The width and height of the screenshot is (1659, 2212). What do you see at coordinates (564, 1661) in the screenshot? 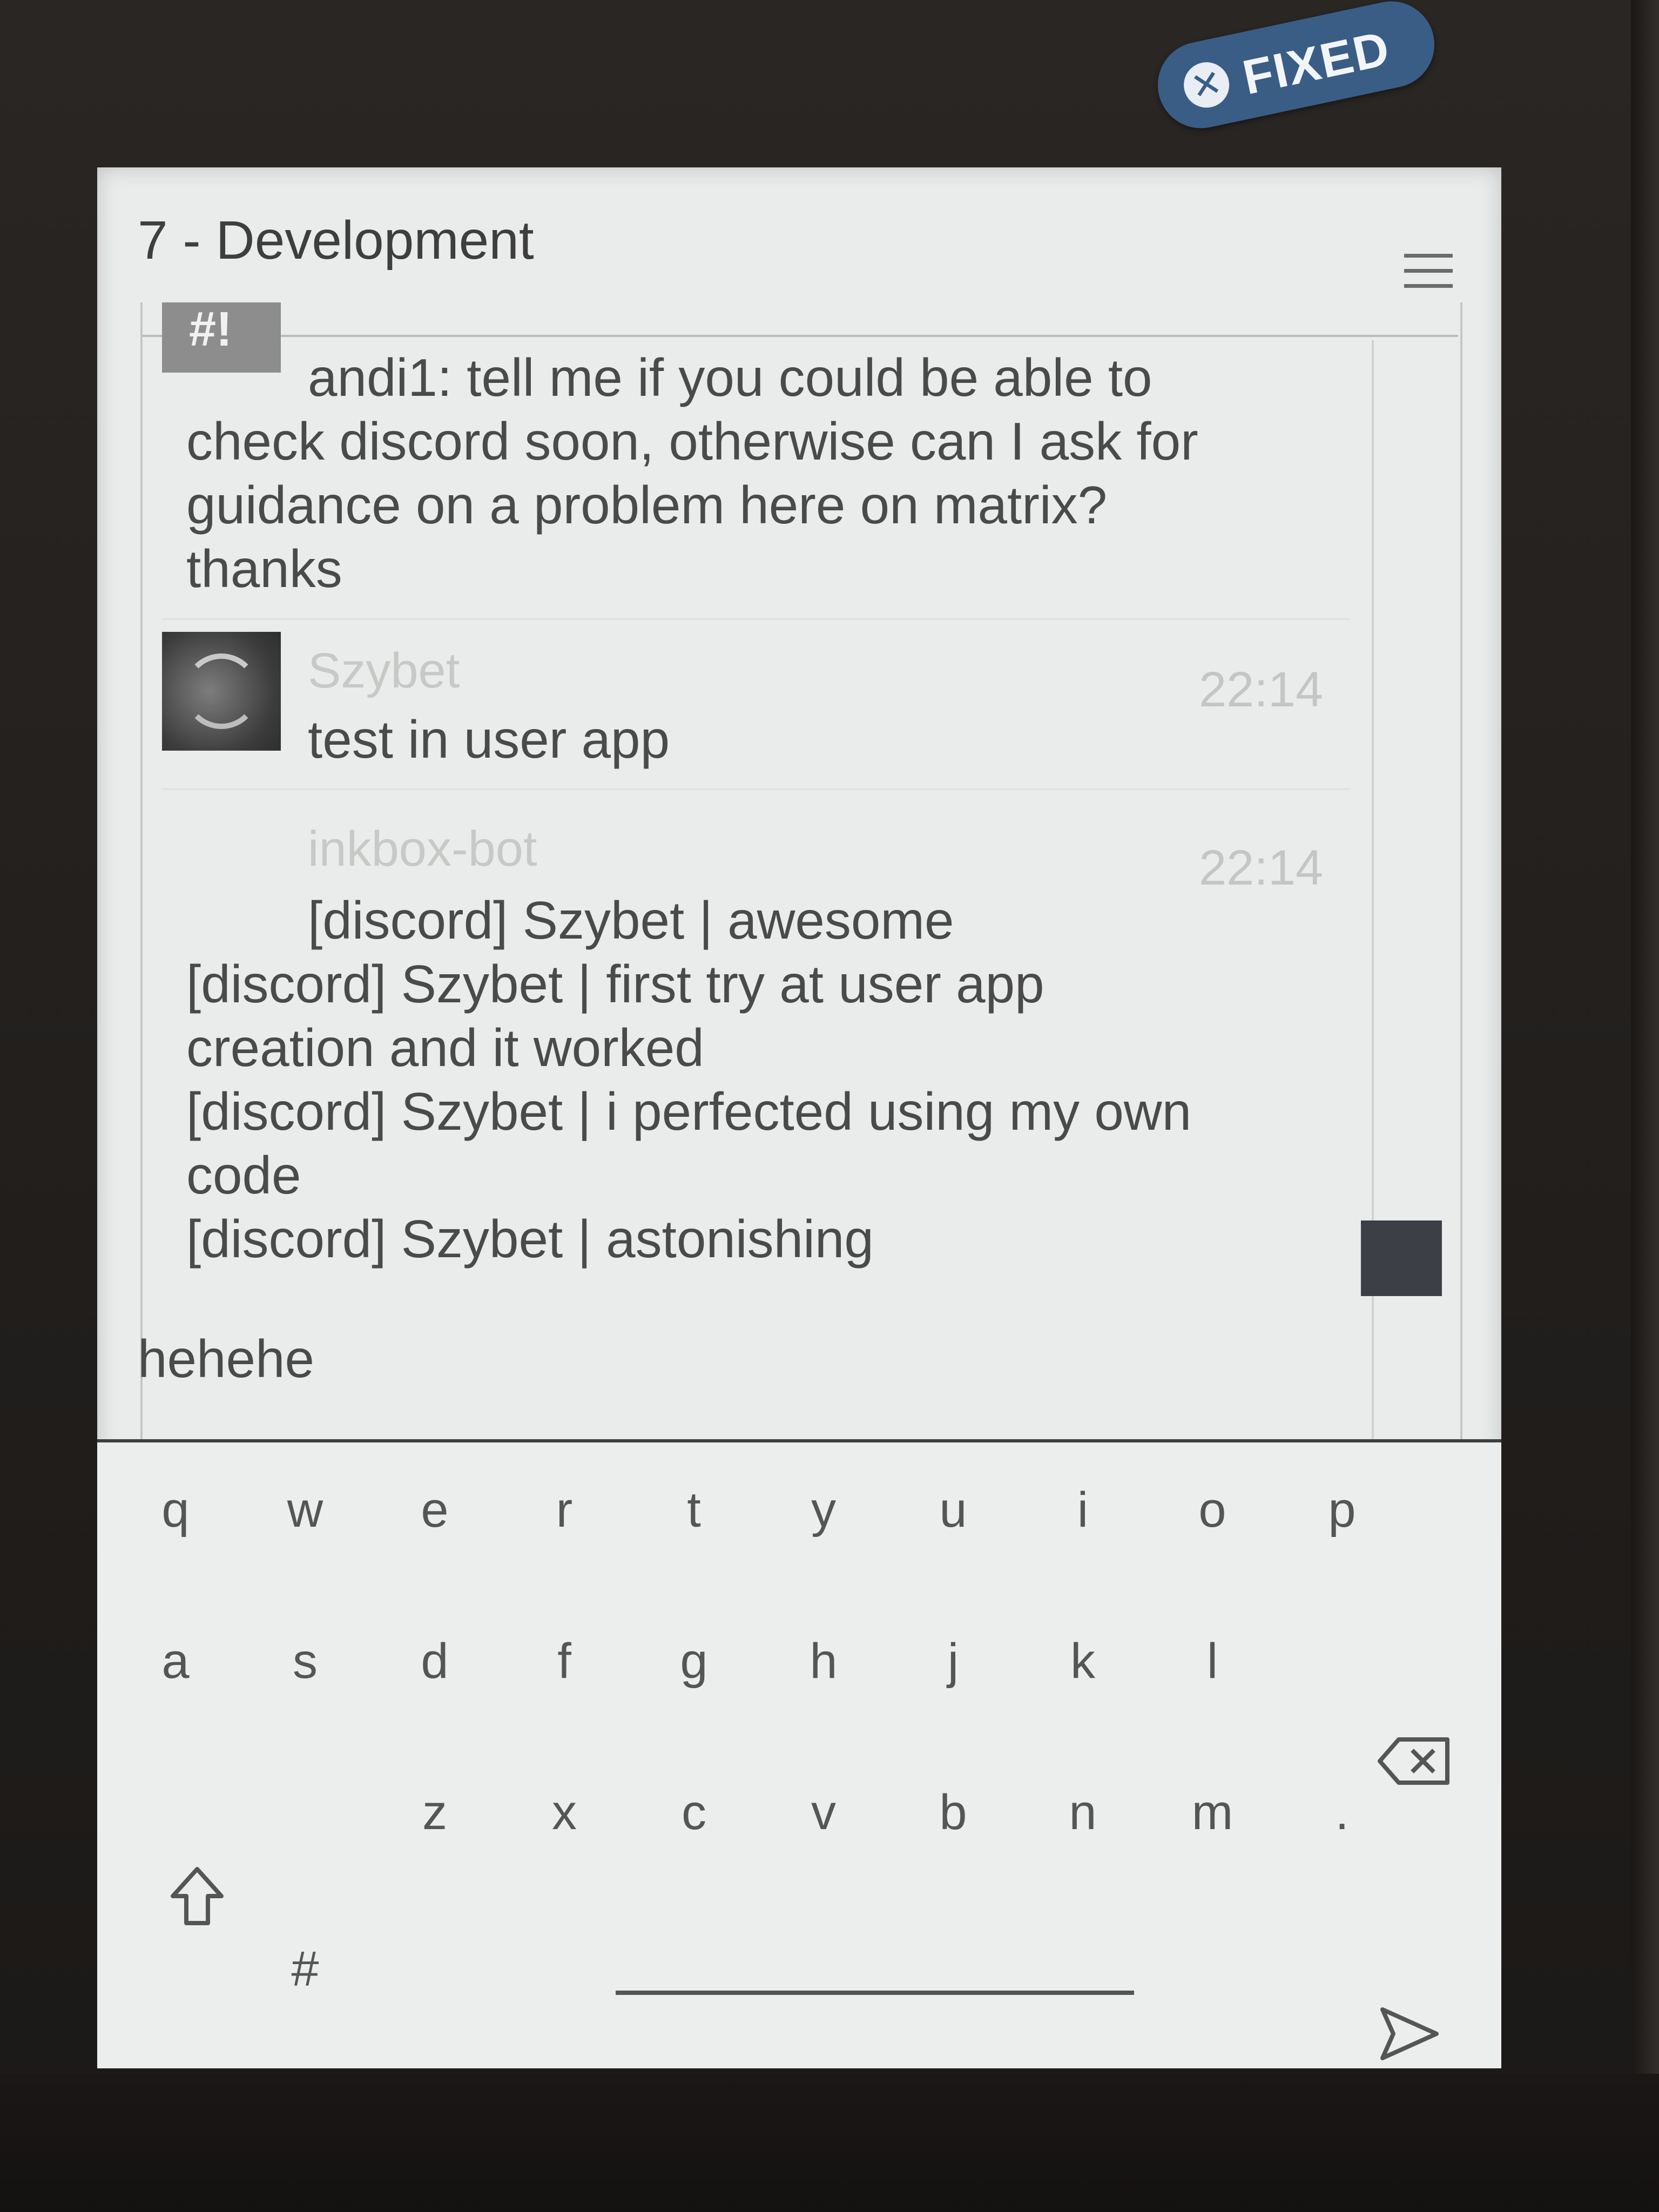
I see `key-f: f` at bounding box center [564, 1661].